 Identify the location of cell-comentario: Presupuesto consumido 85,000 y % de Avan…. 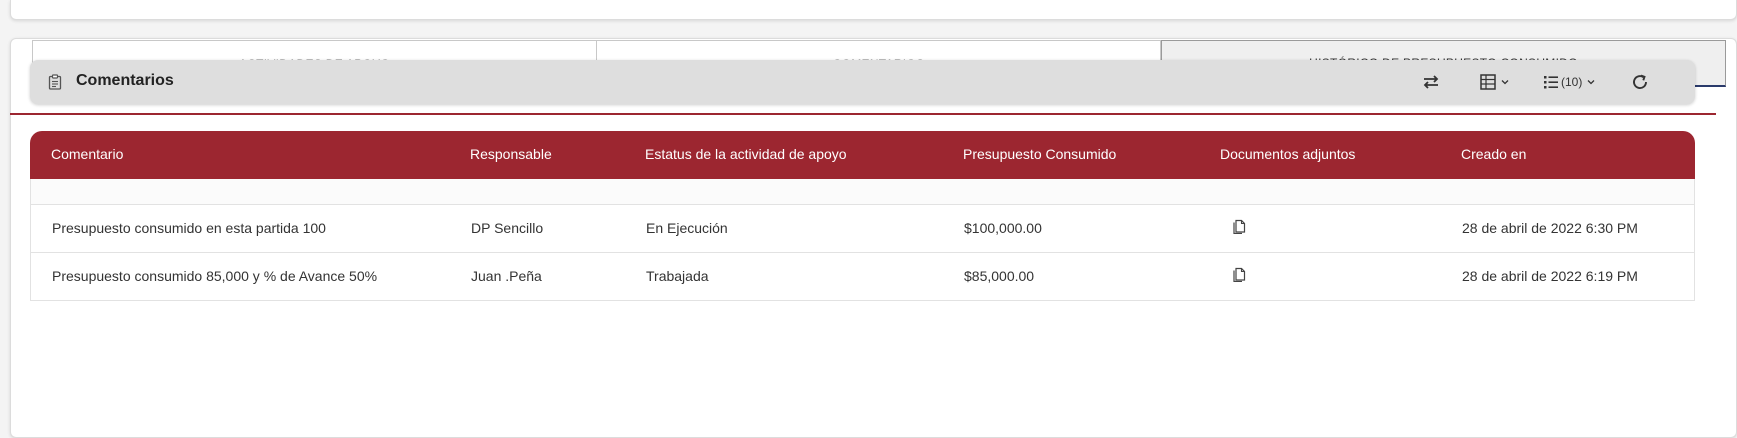
(215, 276).